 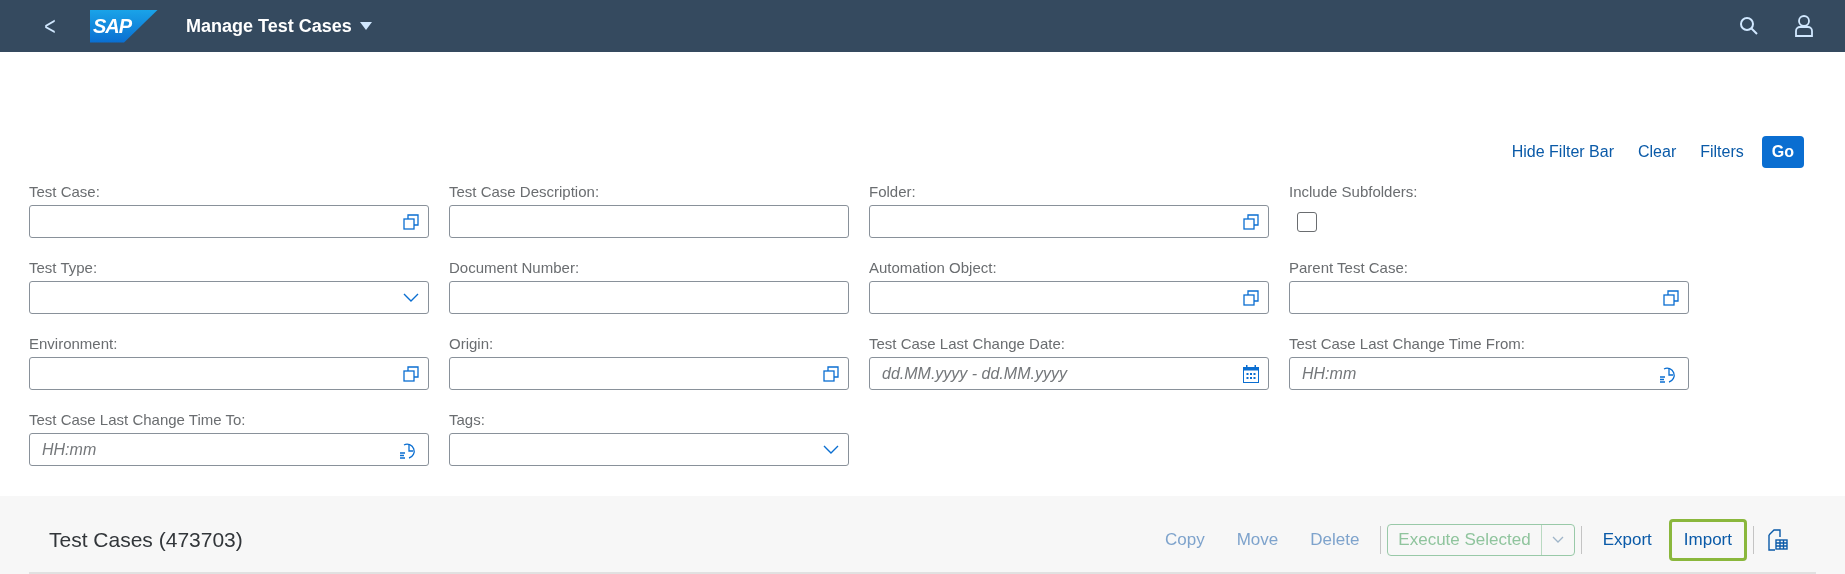 What do you see at coordinates (467, 420) in the screenshot?
I see `field-label: Tags:` at bounding box center [467, 420].